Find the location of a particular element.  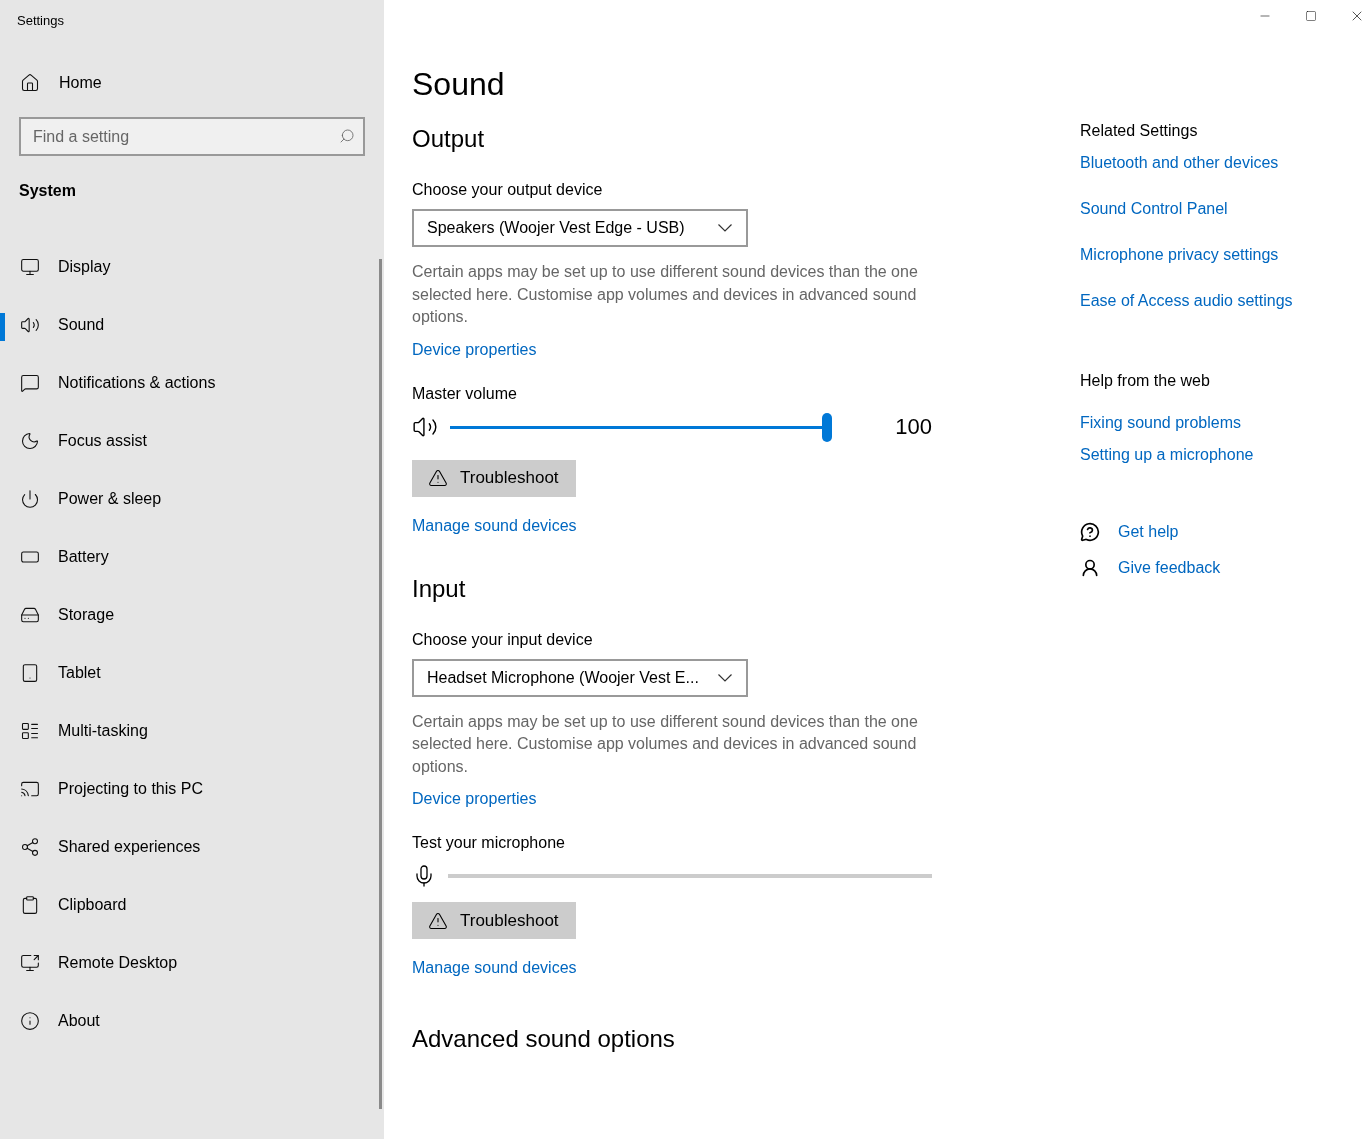

sidebar-item: Sound is located at coordinates (186, 325).